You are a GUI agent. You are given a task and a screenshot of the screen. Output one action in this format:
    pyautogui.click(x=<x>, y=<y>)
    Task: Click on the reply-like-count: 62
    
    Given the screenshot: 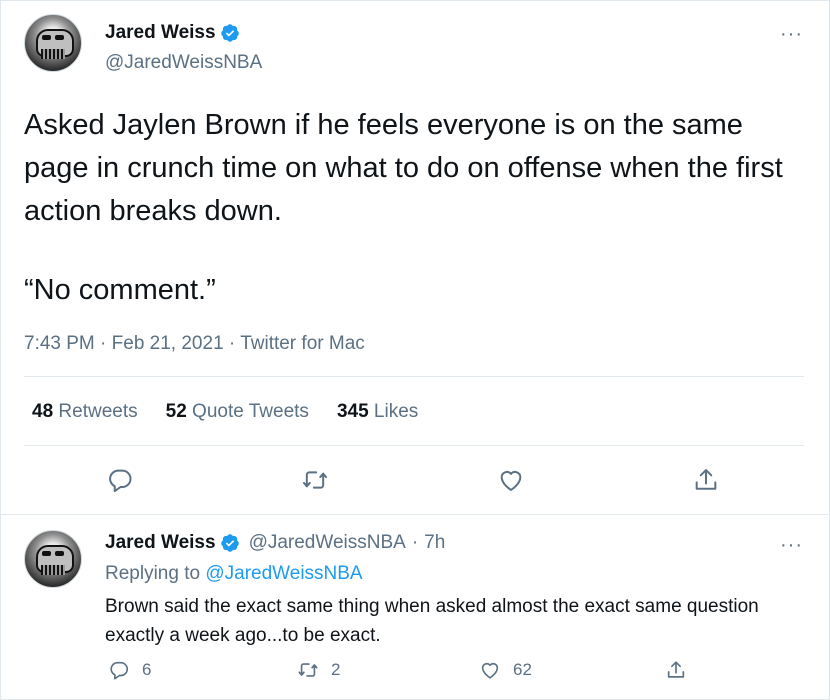 What is the action you would take?
    pyautogui.click(x=522, y=669)
    